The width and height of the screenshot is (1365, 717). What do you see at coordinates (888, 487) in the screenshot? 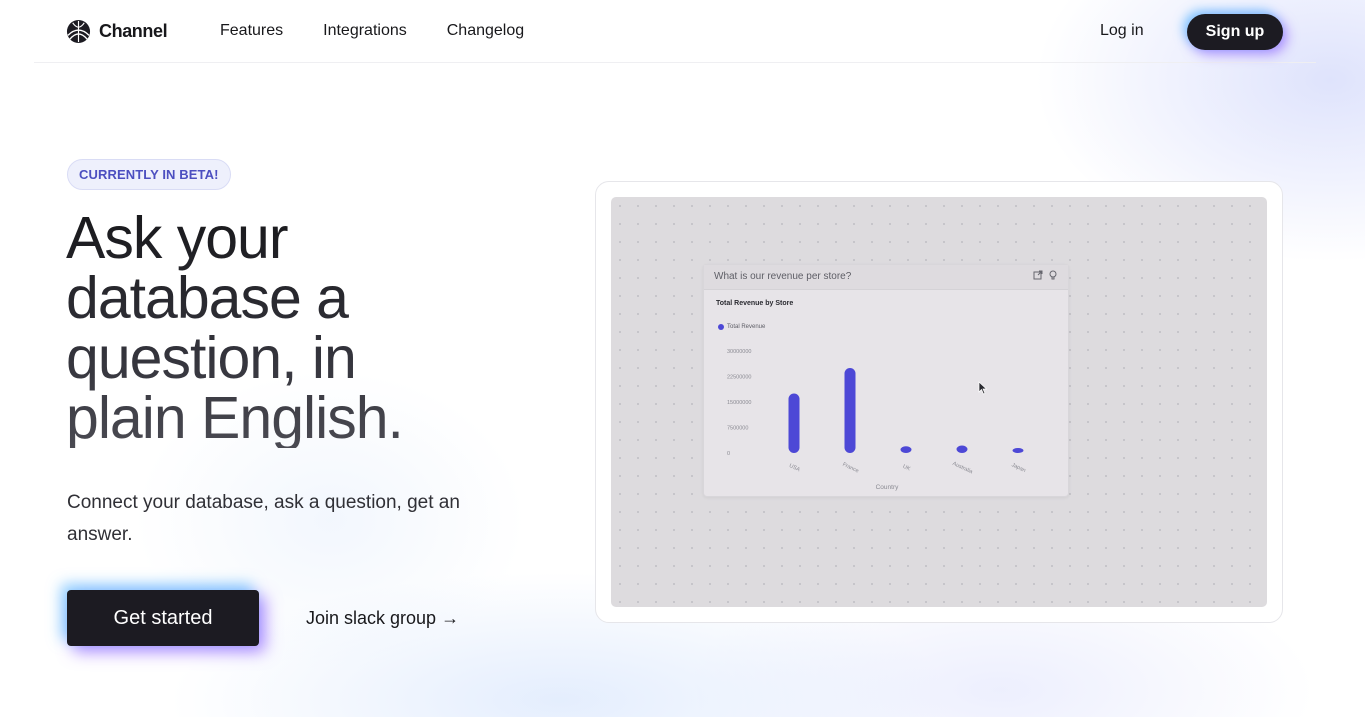
I see `x-axis-title: Country` at bounding box center [888, 487].